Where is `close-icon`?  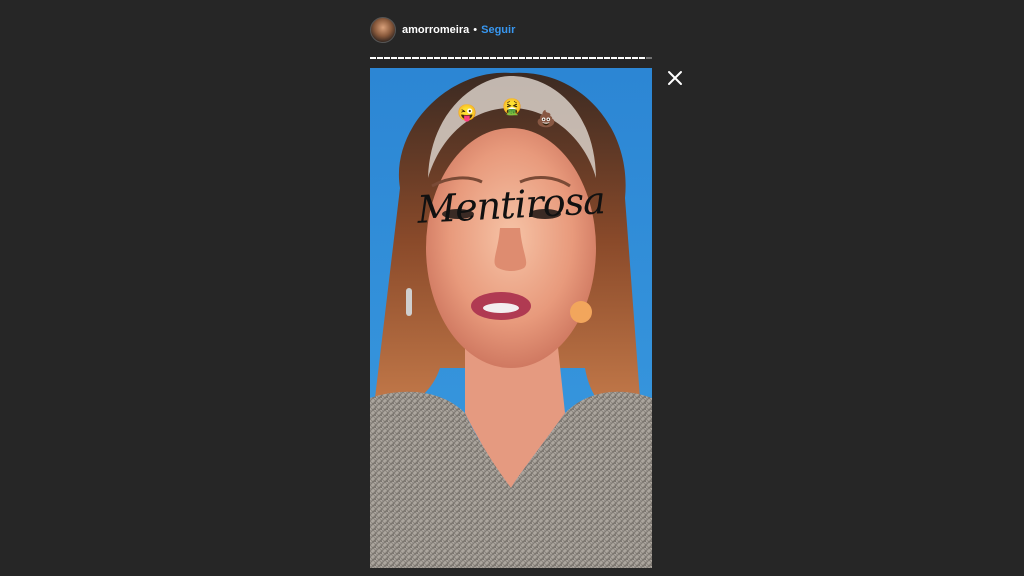
close-icon is located at coordinates (675, 78).